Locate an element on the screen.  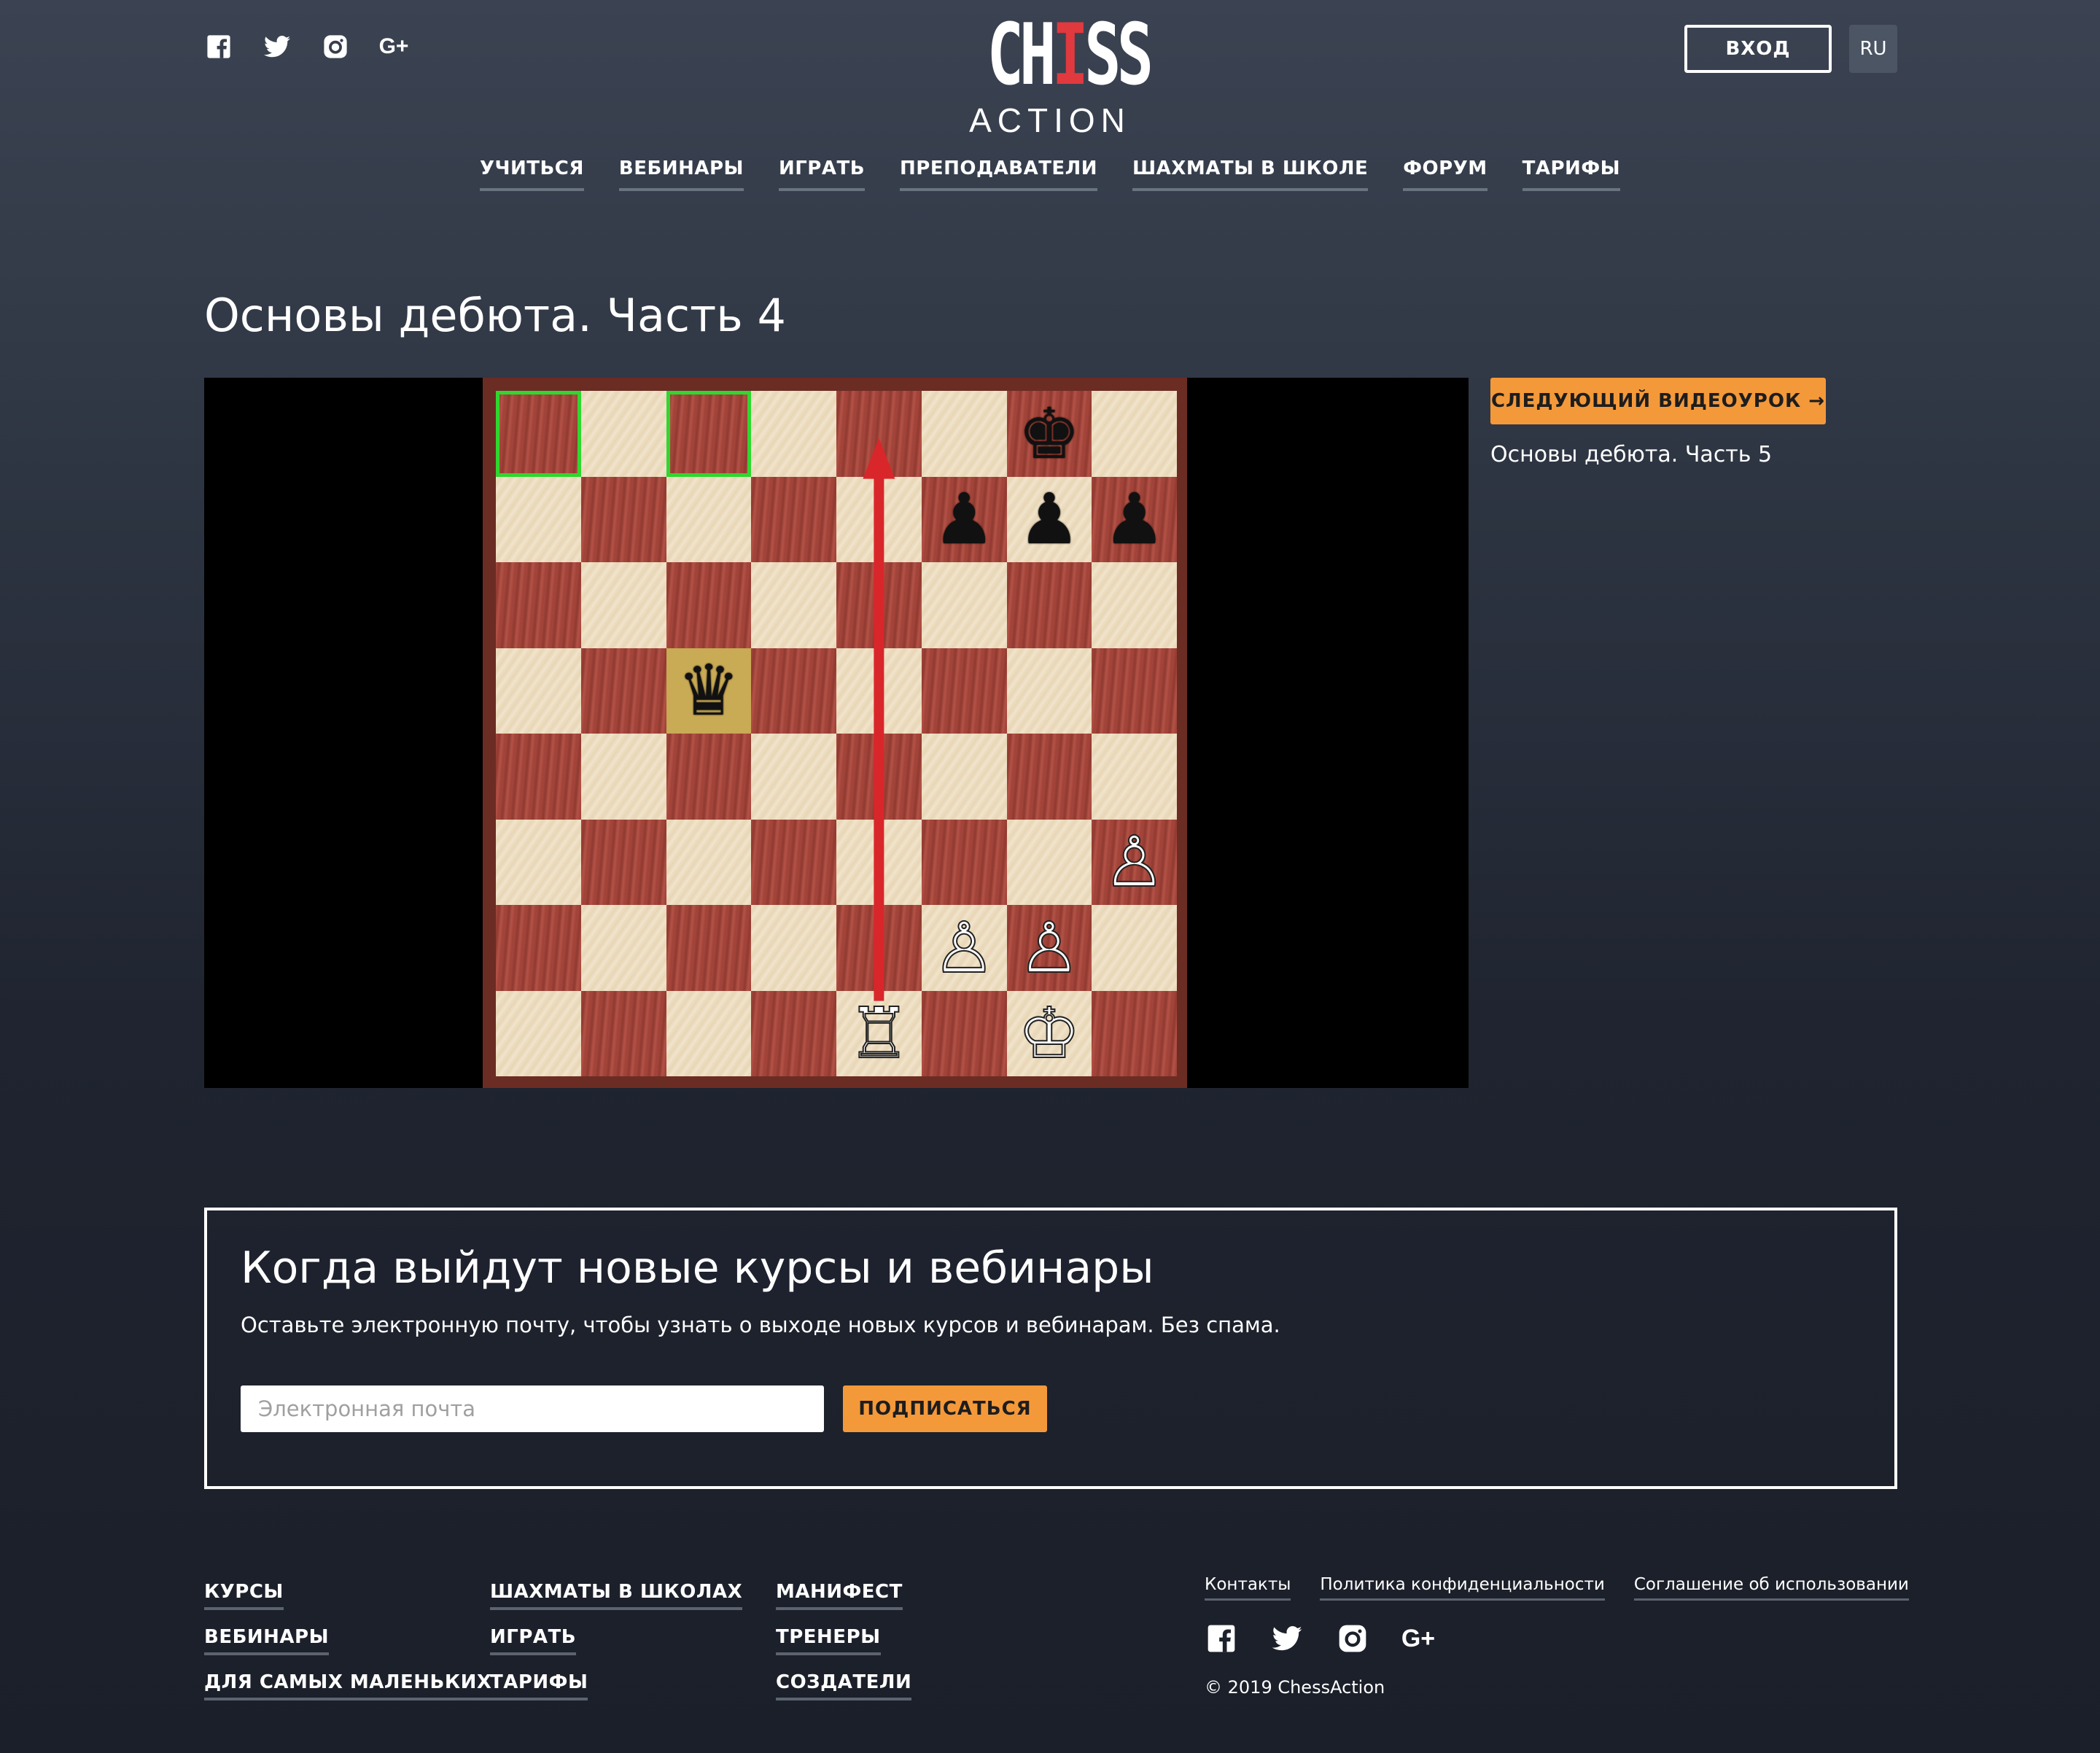
piece-f7: ♟ is located at coordinates (964, 519).